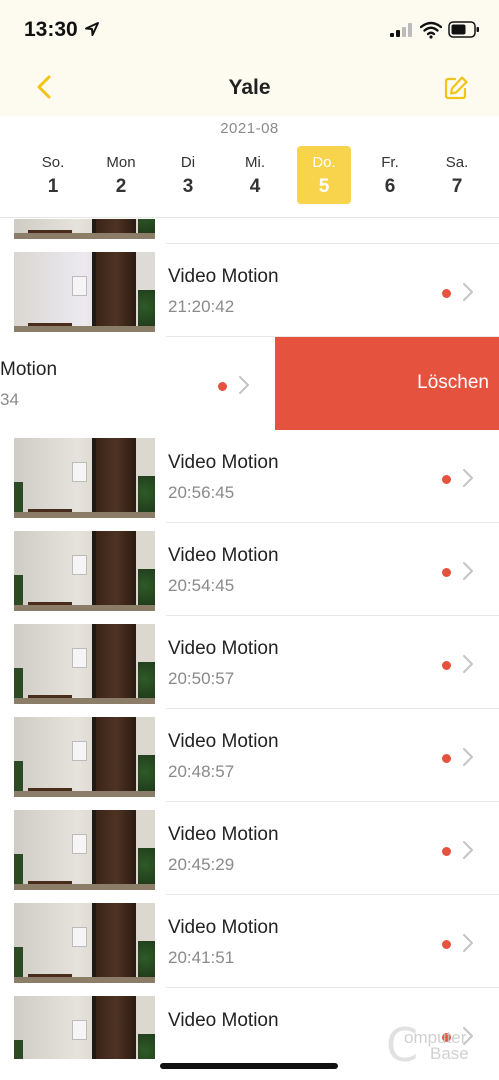 The width and height of the screenshot is (499, 1080). What do you see at coordinates (449, 1053) in the screenshot?
I see `watermark-line-2: Base` at bounding box center [449, 1053].